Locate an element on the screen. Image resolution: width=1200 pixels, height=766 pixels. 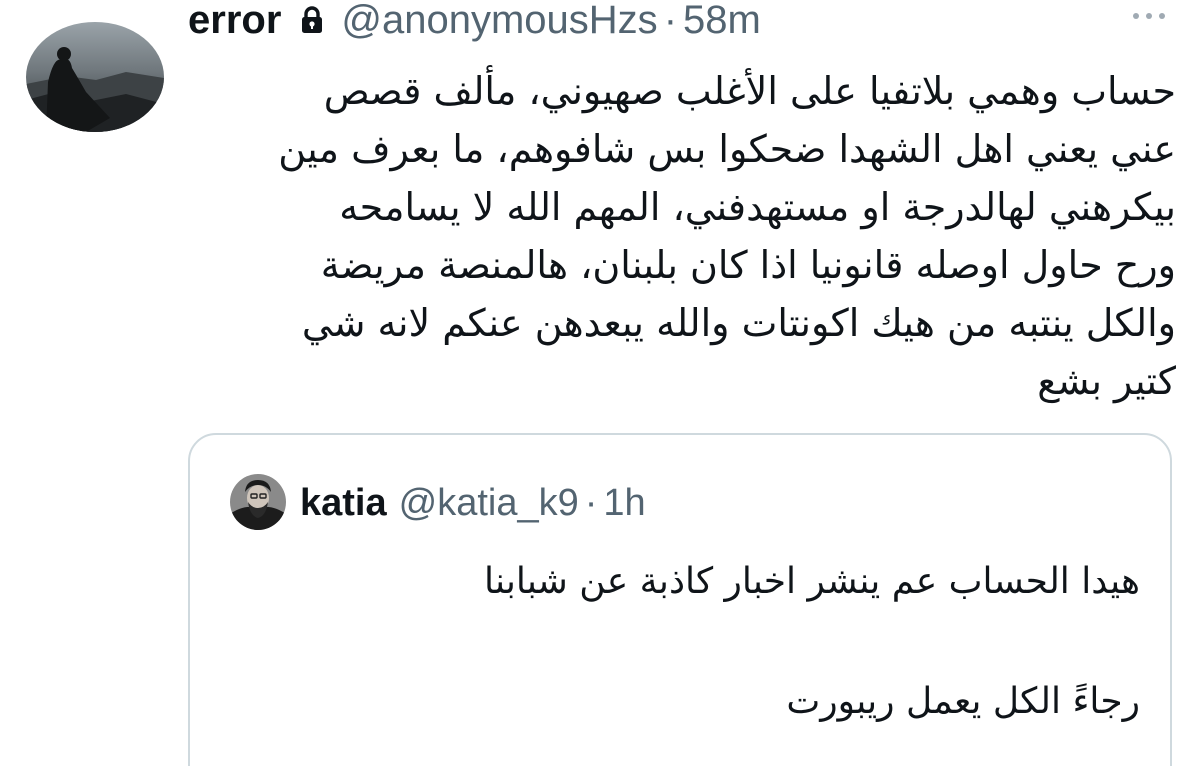
tweet-timestamp: 58m is located at coordinates (722, 24).